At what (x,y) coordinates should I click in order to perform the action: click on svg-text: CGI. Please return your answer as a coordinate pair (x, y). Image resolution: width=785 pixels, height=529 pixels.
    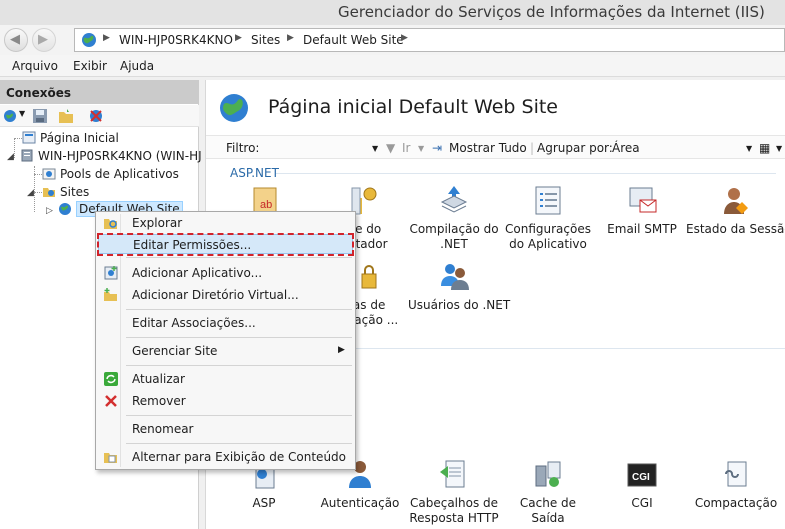
    Looking at the image, I should click on (641, 477).